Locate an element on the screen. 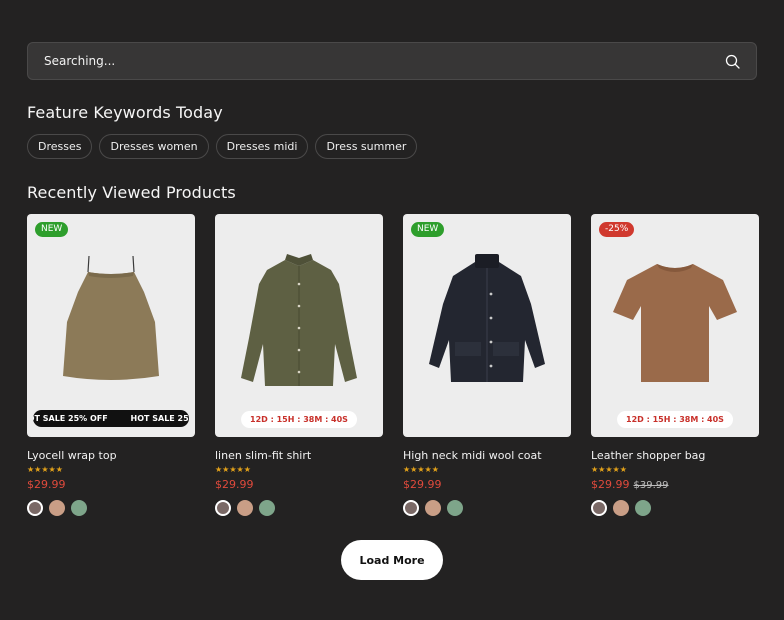 The height and width of the screenshot is (620, 784). product-name: High neck midi wool coat is located at coordinates (487, 455).